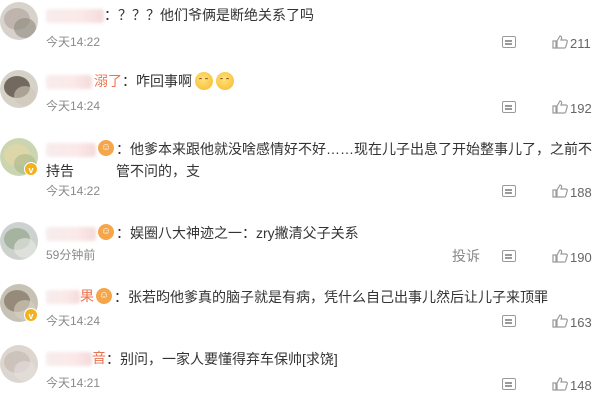  What do you see at coordinates (60, 171) in the screenshot?
I see `comment-text-continued: 持告` at bounding box center [60, 171].